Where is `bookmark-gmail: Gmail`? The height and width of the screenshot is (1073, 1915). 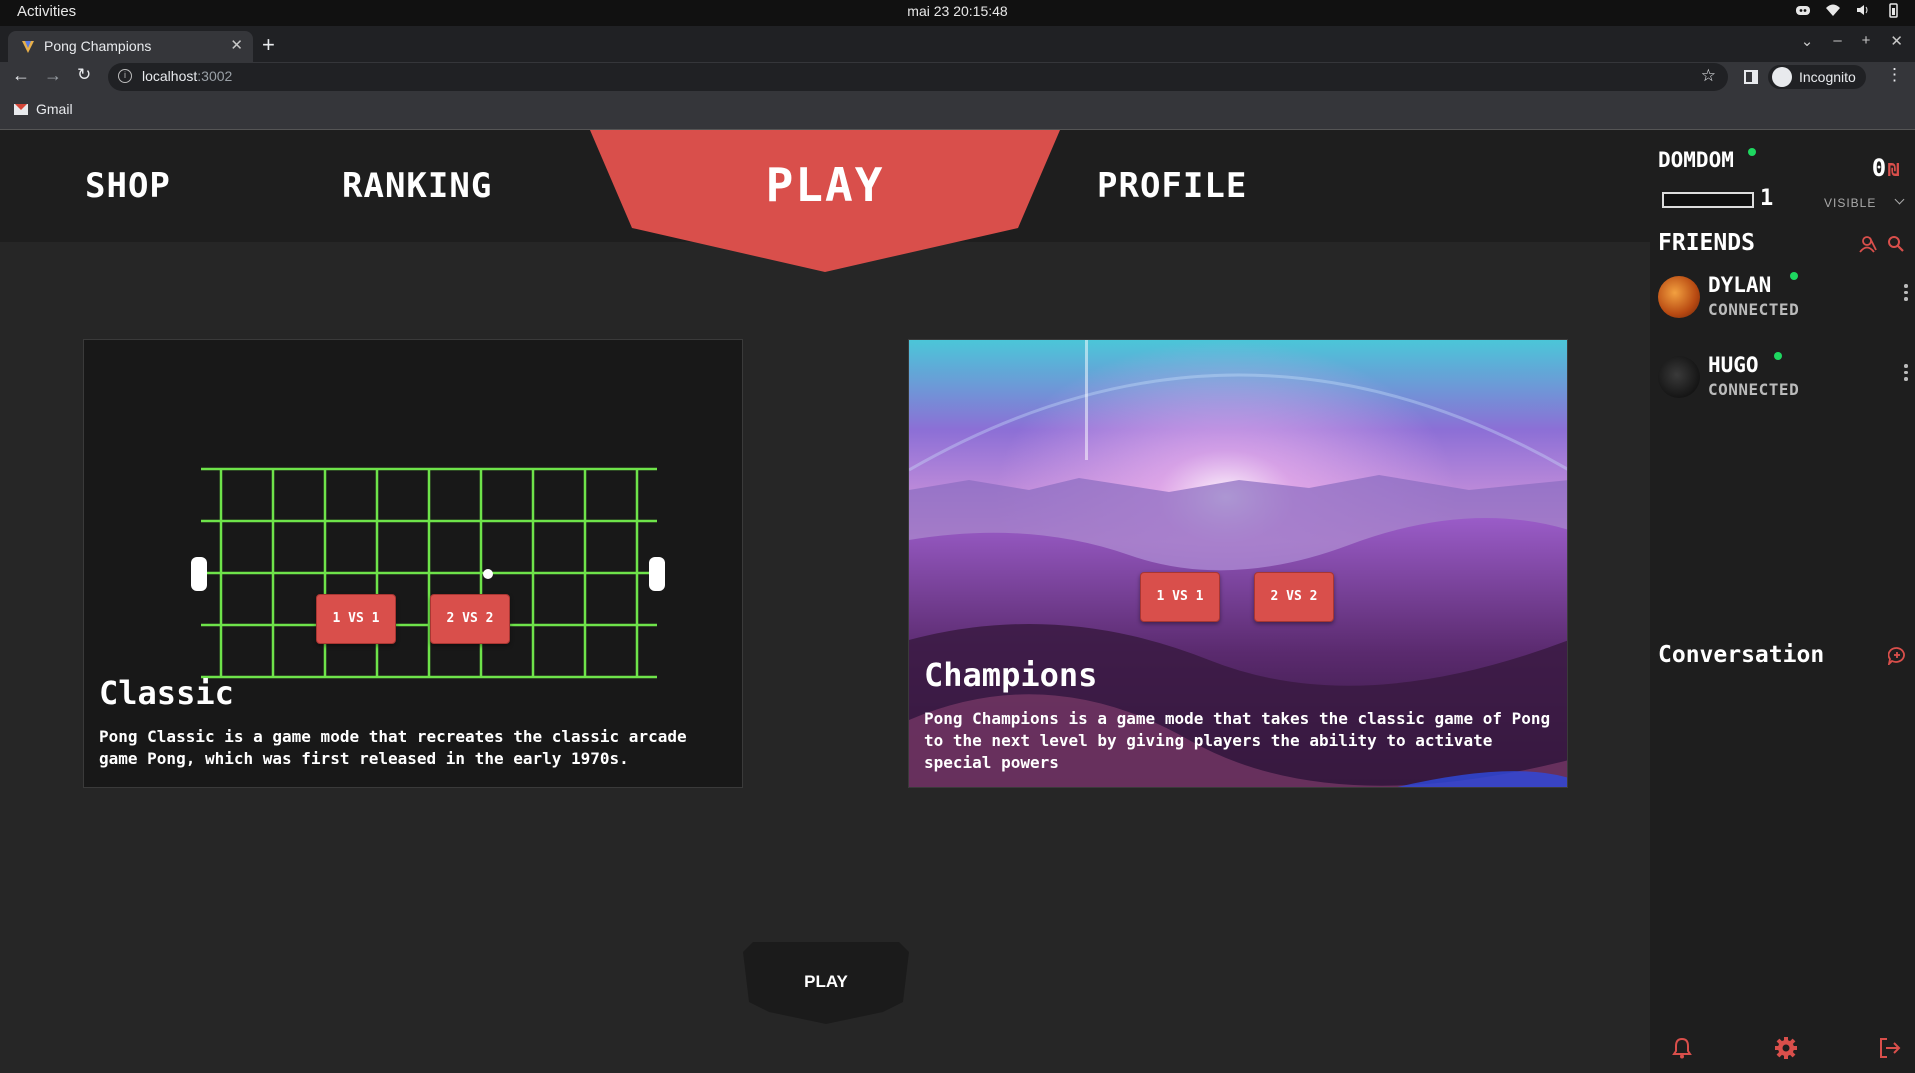 bookmark-gmail: Gmail is located at coordinates (43, 109).